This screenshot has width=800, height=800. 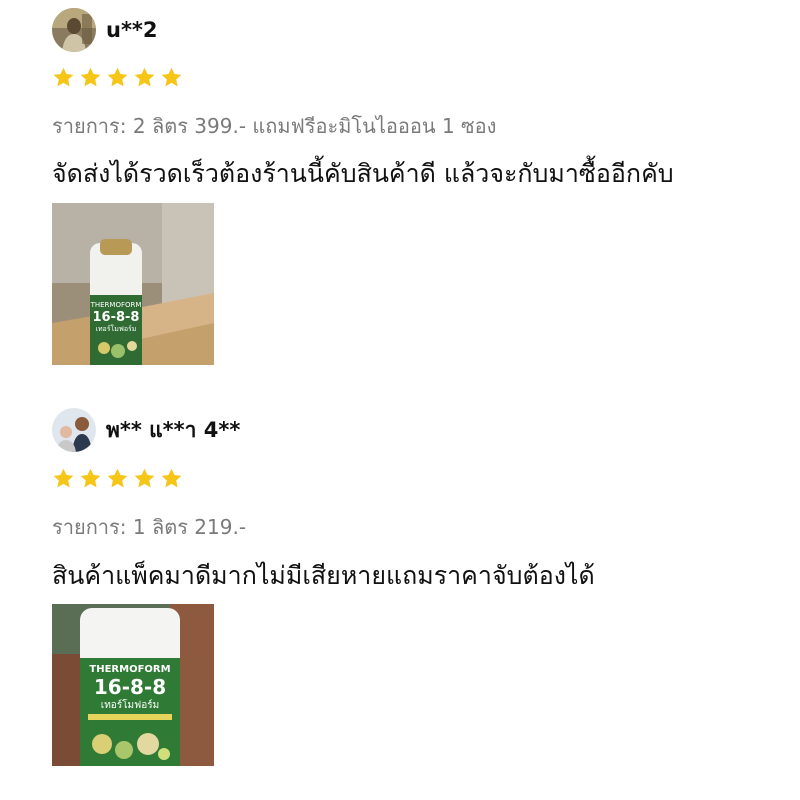 I want to click on review-header: พ** แ**า 4**, so click(x=146, y=430).